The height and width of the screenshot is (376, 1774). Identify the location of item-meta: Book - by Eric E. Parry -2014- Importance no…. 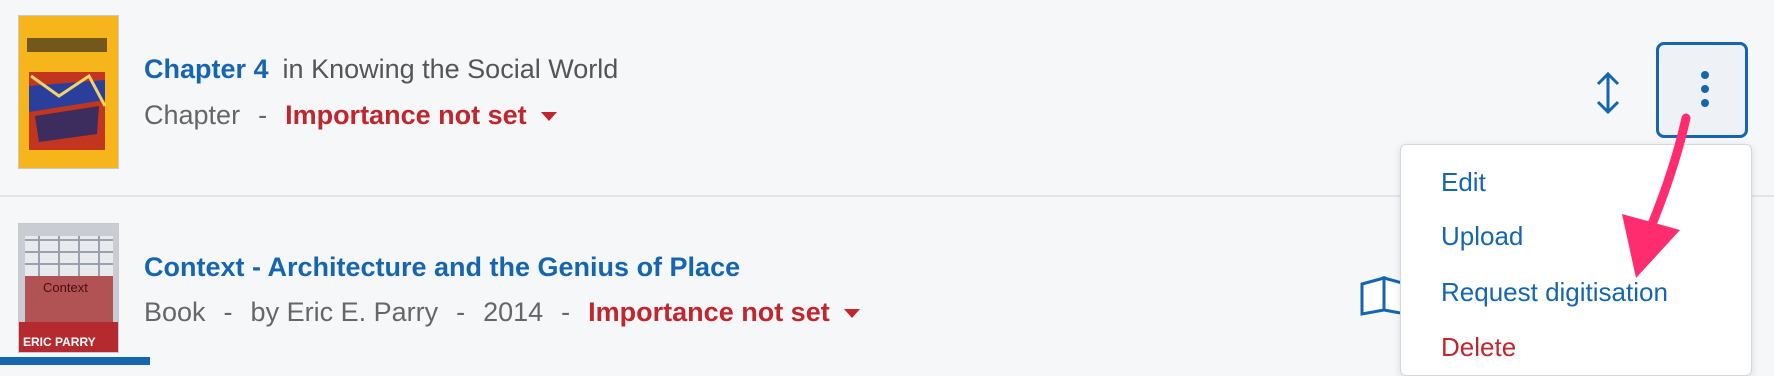
(502, 312).